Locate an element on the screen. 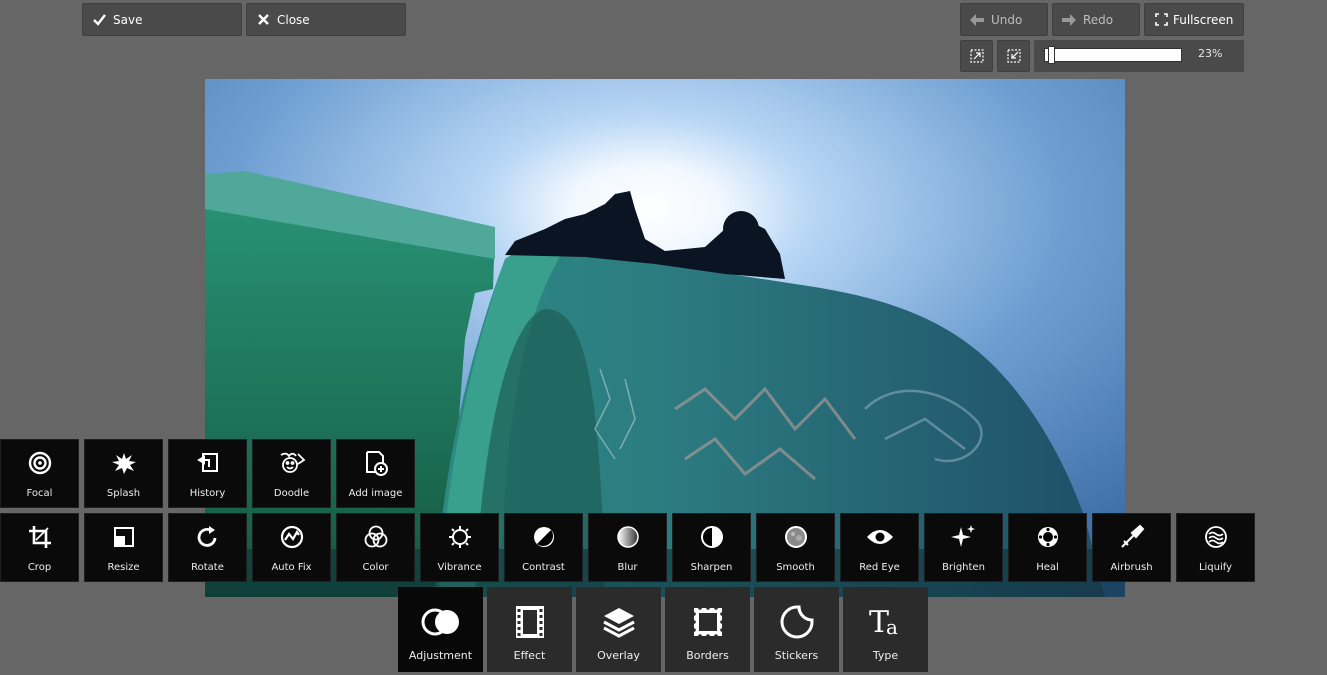  tool-label: Doodle is located at coordinates (291, 493).